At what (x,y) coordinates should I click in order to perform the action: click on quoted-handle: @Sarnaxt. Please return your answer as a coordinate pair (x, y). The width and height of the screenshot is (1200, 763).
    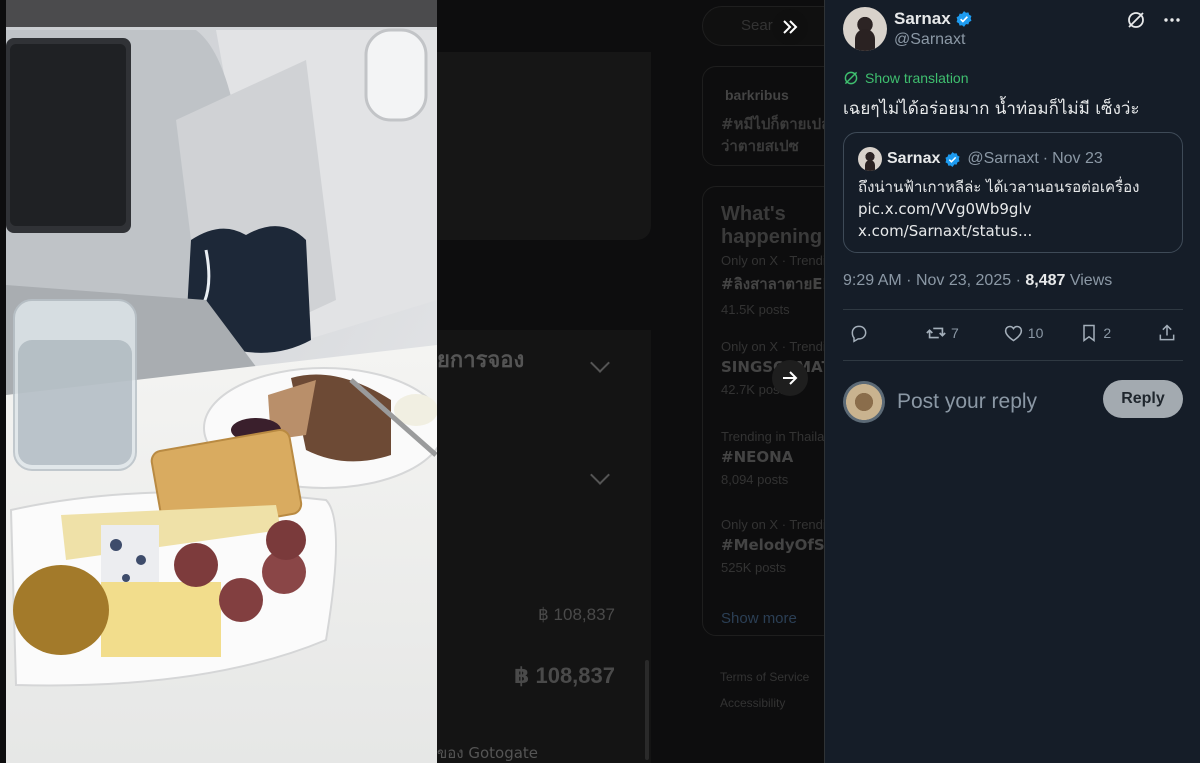
    Looking at the image, I should click on (1003, 158).